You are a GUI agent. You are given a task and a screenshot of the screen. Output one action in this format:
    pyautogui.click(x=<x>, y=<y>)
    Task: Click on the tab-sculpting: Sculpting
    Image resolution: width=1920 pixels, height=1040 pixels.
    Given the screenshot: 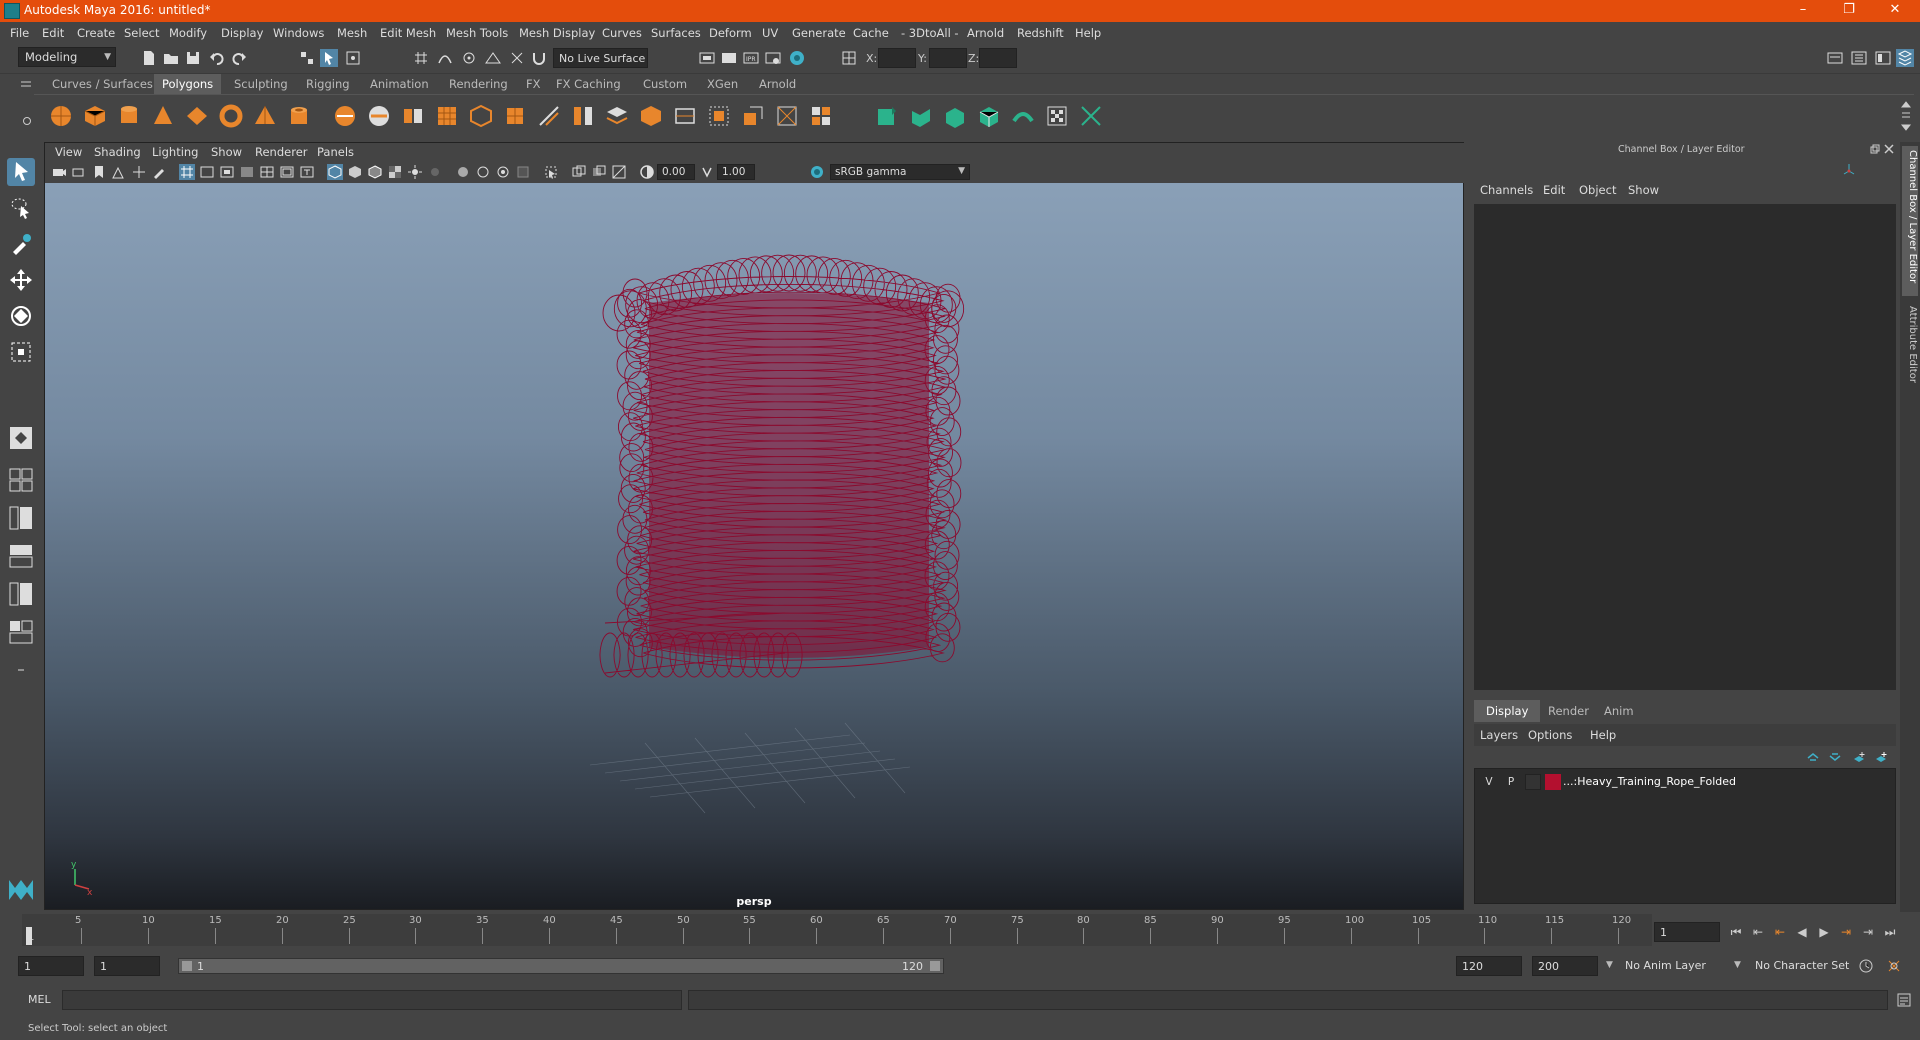 What is the action you would take?
    pyautogui.click(x=261, y=84)
    